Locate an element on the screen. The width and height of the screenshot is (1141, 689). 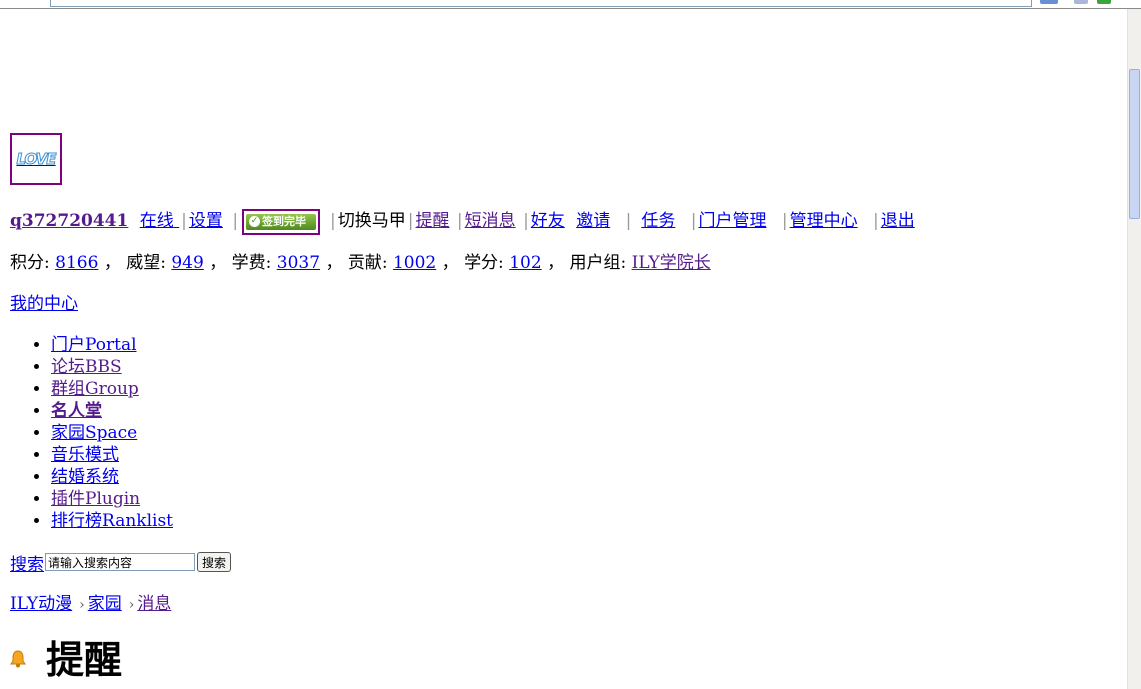
nav-link-space: 家园Space is located at coordinates (94, 433).